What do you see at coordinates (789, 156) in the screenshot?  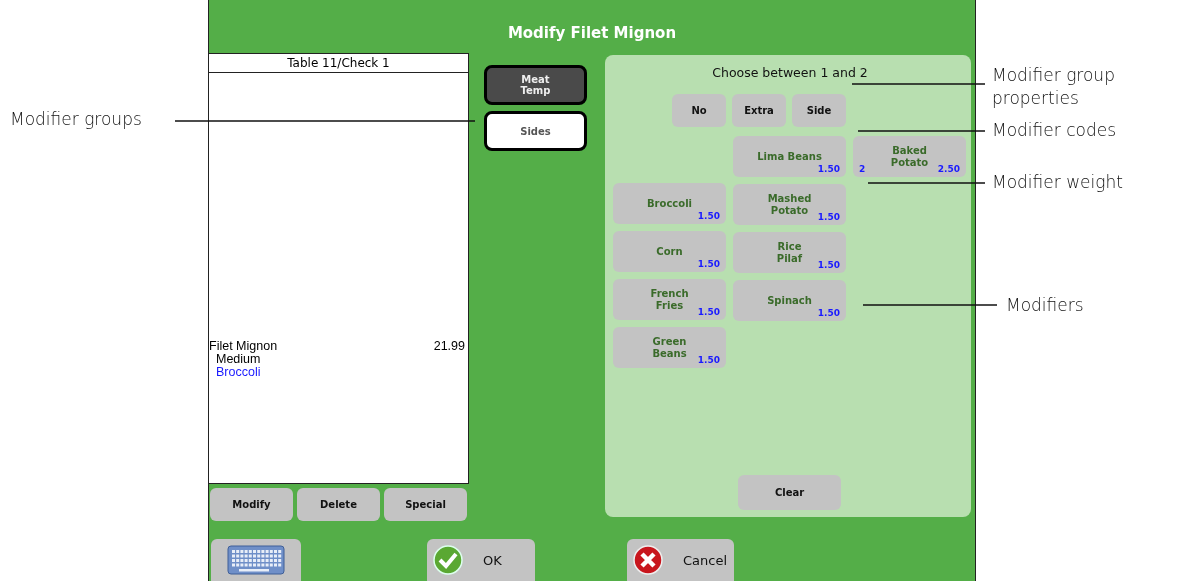 I see `modifier-button: Lima Beans 1.50` at bounding box center [789, 156].